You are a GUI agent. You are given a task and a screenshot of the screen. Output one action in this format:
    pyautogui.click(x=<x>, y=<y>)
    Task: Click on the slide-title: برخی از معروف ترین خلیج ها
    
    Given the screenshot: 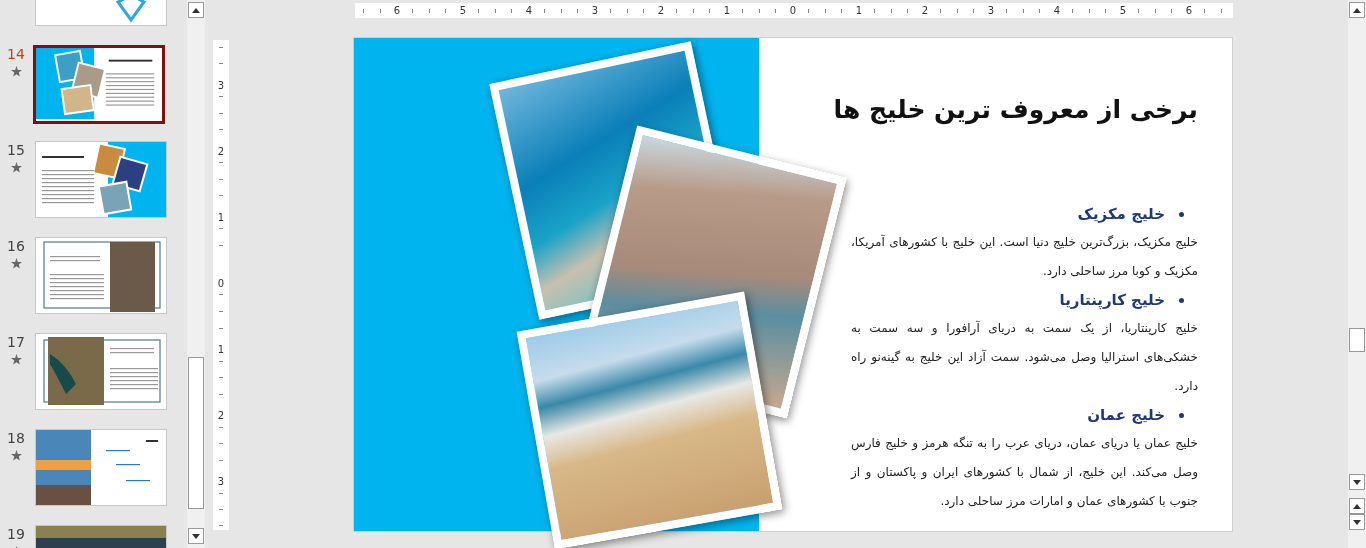 What is the action you would take?
    pyautogui.click(x=1015, y=110)
    